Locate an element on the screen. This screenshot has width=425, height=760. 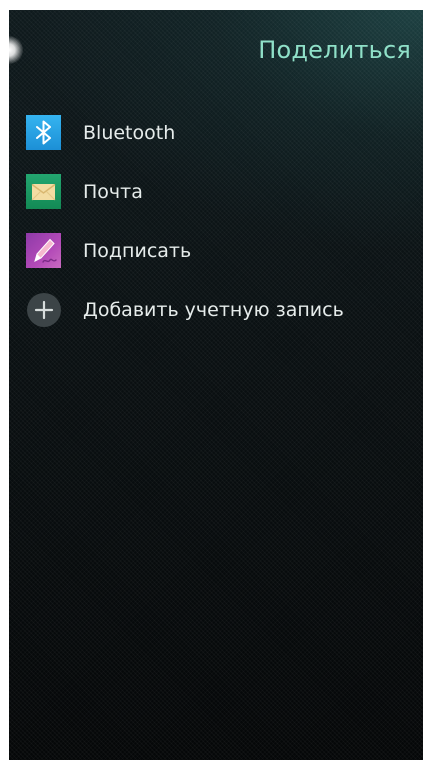
share-target-mail: Почта is located at coordinates (224, 191).